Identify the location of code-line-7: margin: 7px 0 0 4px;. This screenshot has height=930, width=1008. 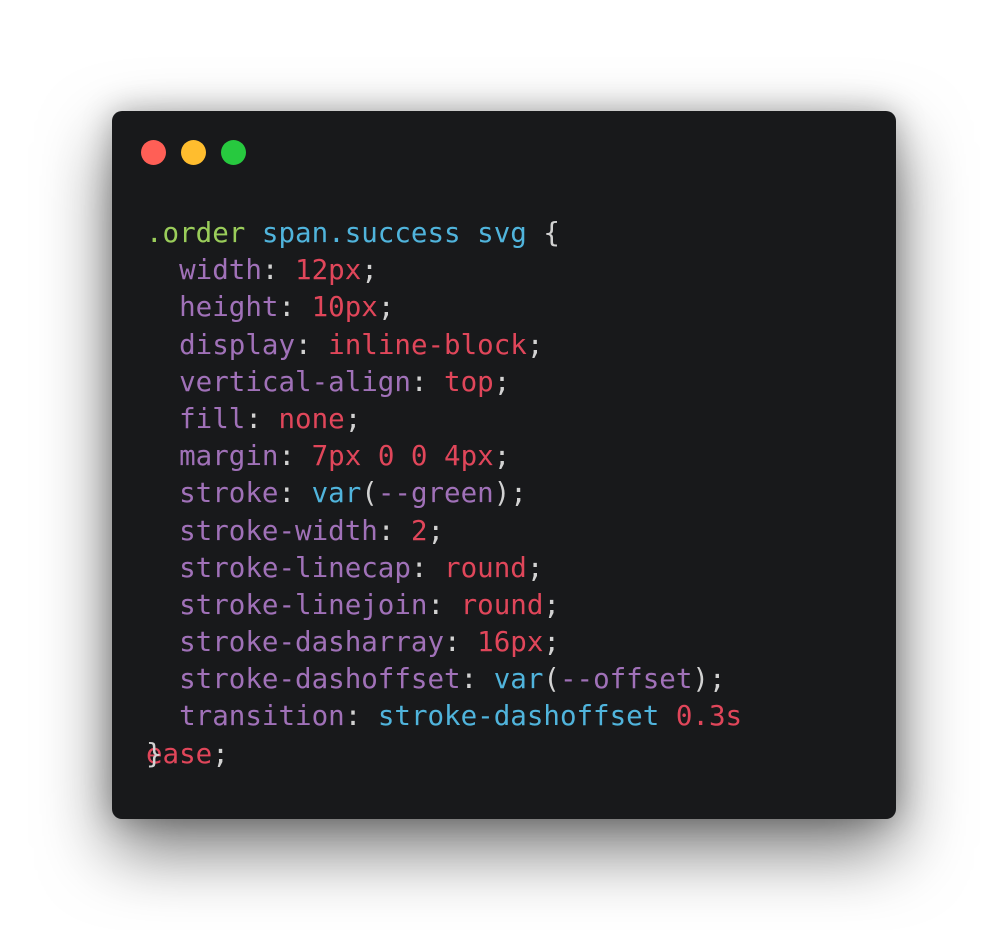
(345, 456).